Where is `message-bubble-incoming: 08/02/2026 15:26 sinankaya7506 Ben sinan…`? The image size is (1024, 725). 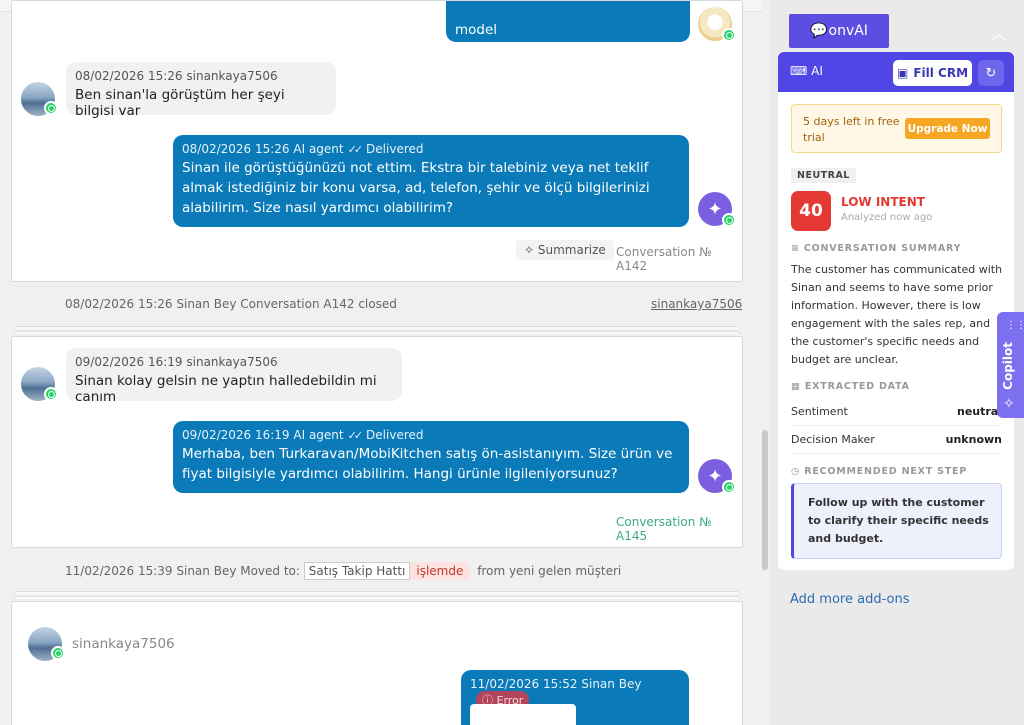 message-bubble-incoming: 08/02/2026 15:26 sinankaya7506 Ben sinan… is located at coordinates (201, 90).